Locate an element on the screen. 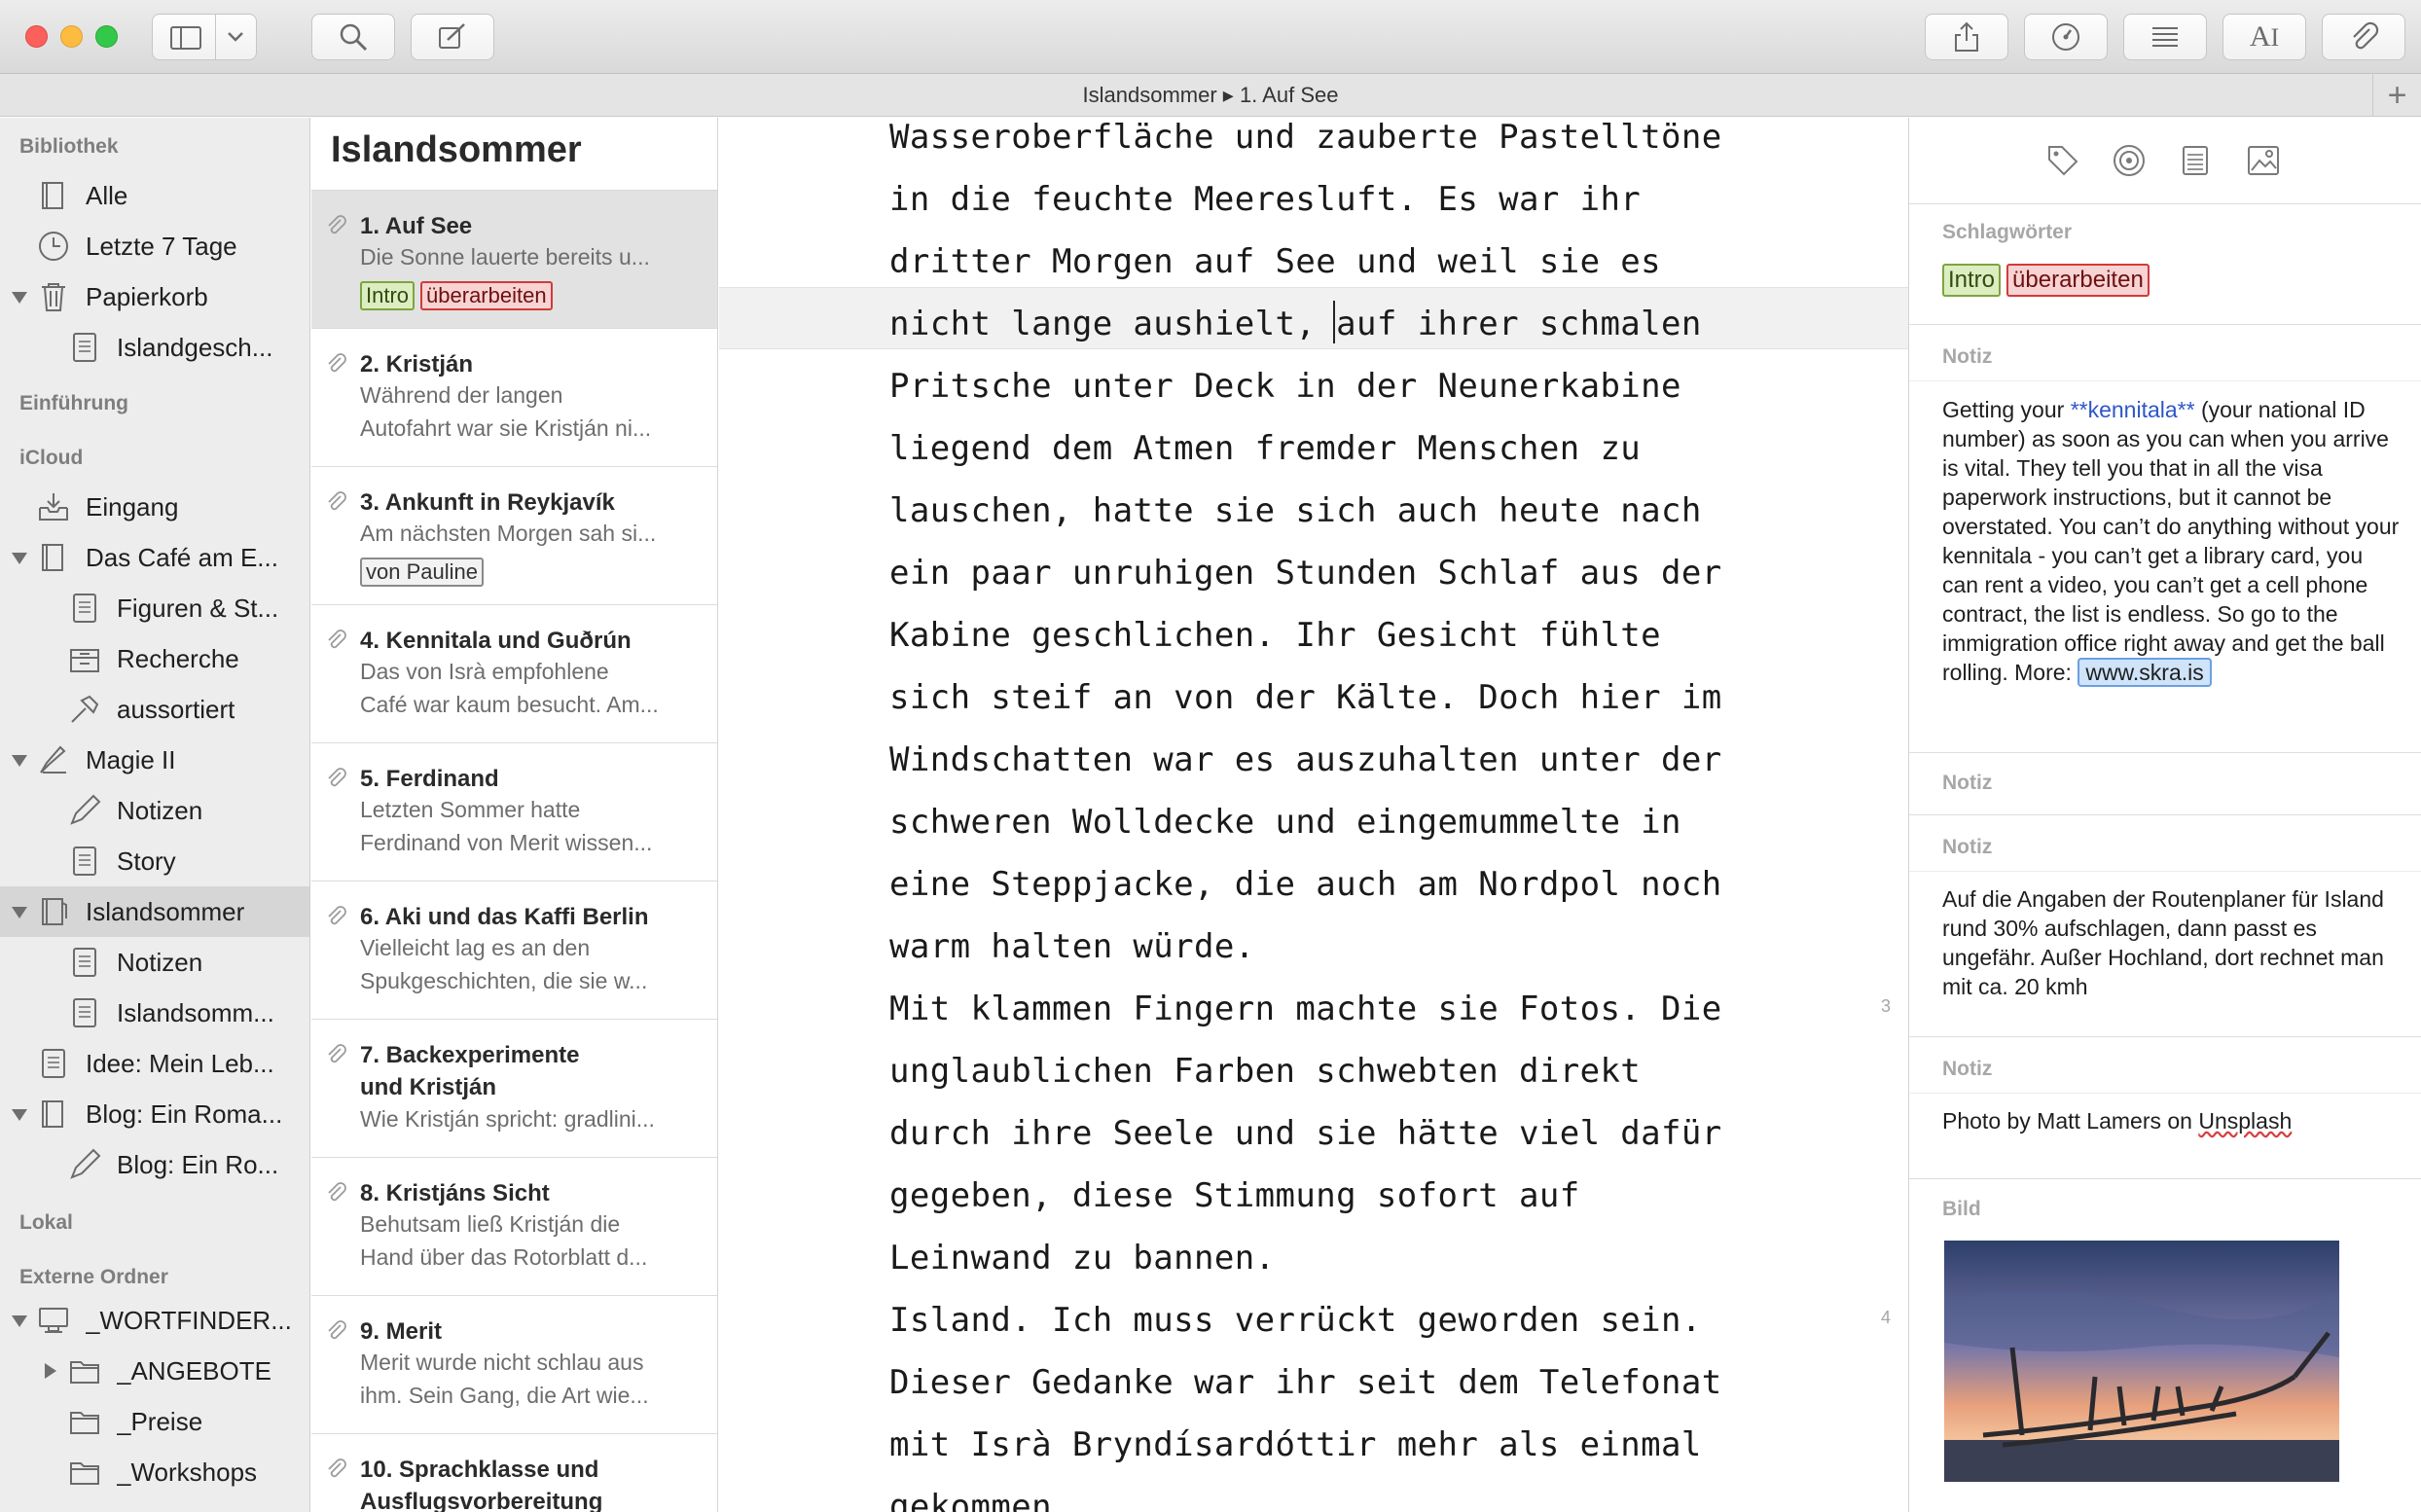 The width and height of the screenshot is (2421, 1512). sidebar-item-label: _ANGEBOTE is located at coordinates (194, 1370).